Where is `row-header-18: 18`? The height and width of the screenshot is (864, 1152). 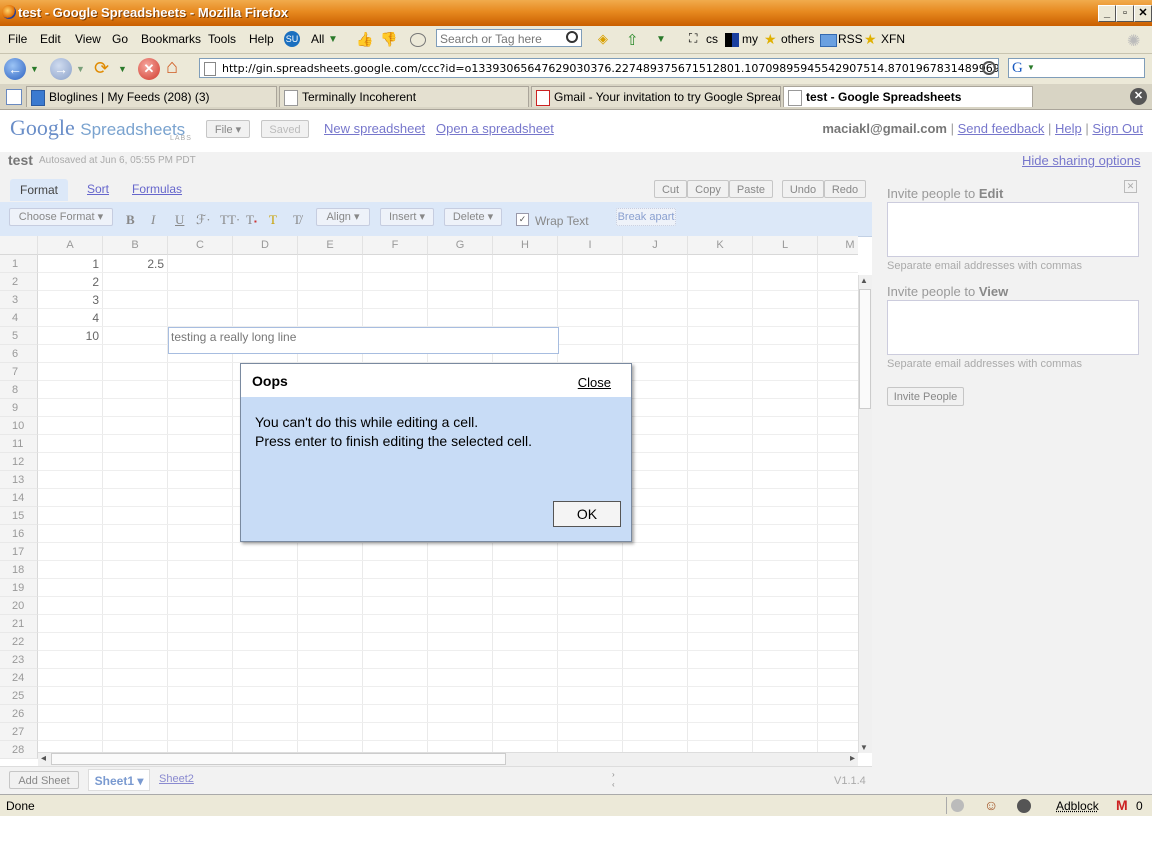
row-header-18: 18 is located at coordinates (19, 570).